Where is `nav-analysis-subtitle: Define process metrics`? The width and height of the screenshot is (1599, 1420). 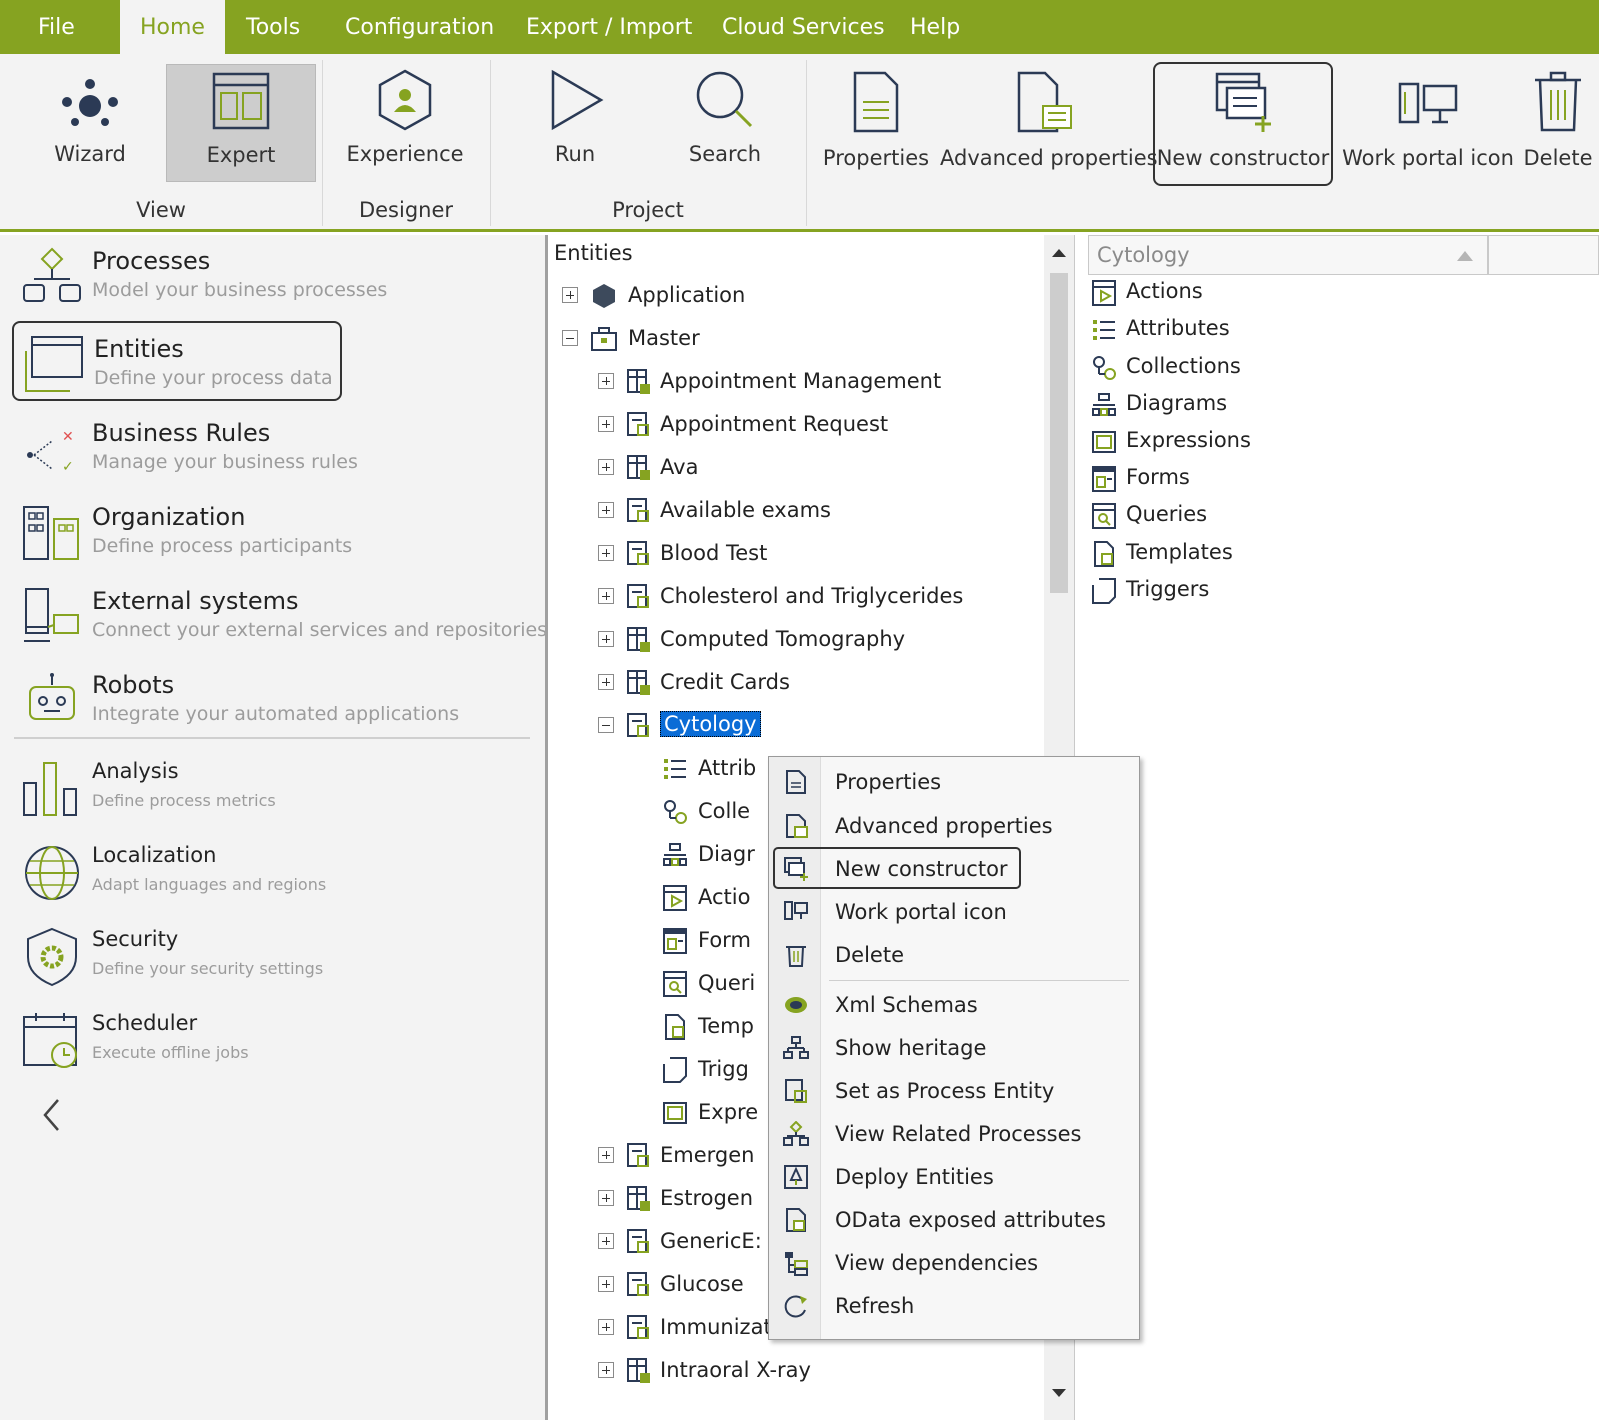
nav-analysis-subtitle: Define process metrics is located at coordinates (184, 800).